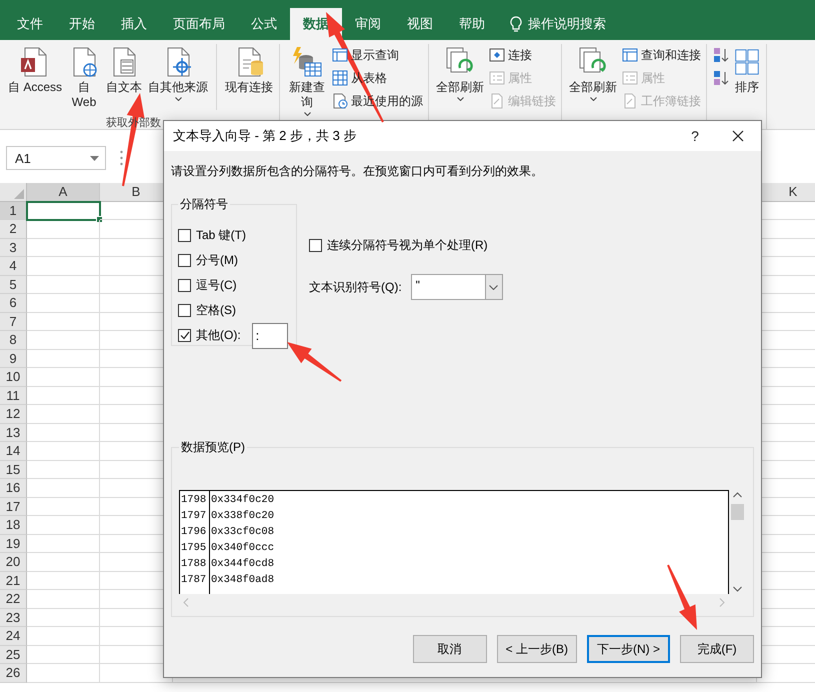 This screenshot has width=815, height=692. I want to click on sort-ascending-icon, so click(721, 55).